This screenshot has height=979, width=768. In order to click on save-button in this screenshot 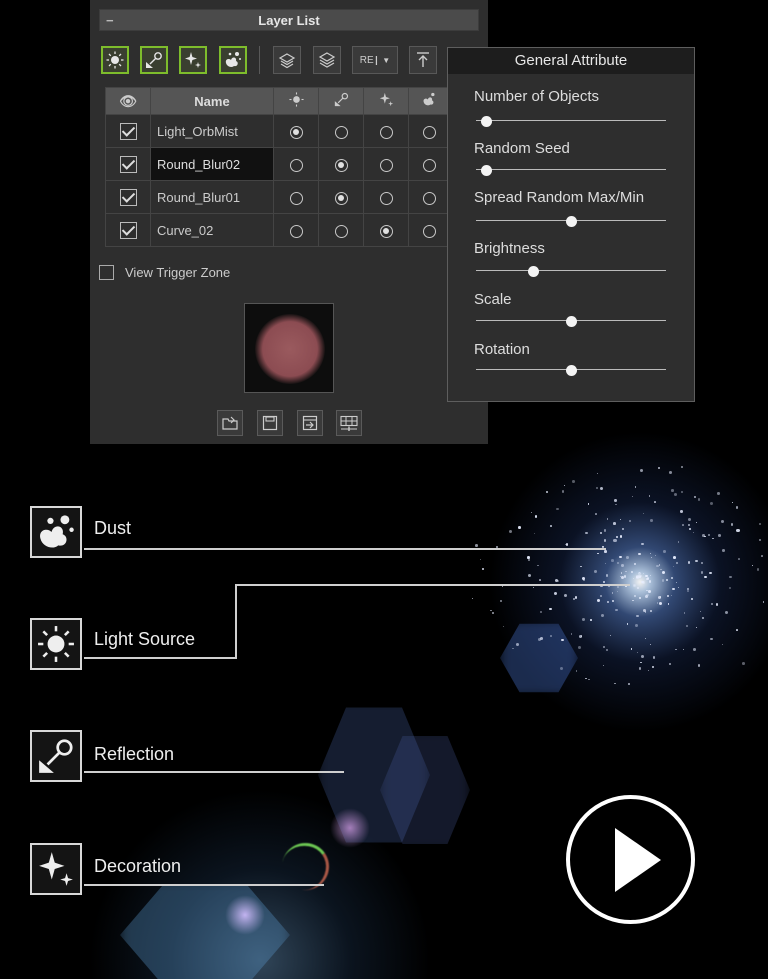, I will do `click(270, 423)`.